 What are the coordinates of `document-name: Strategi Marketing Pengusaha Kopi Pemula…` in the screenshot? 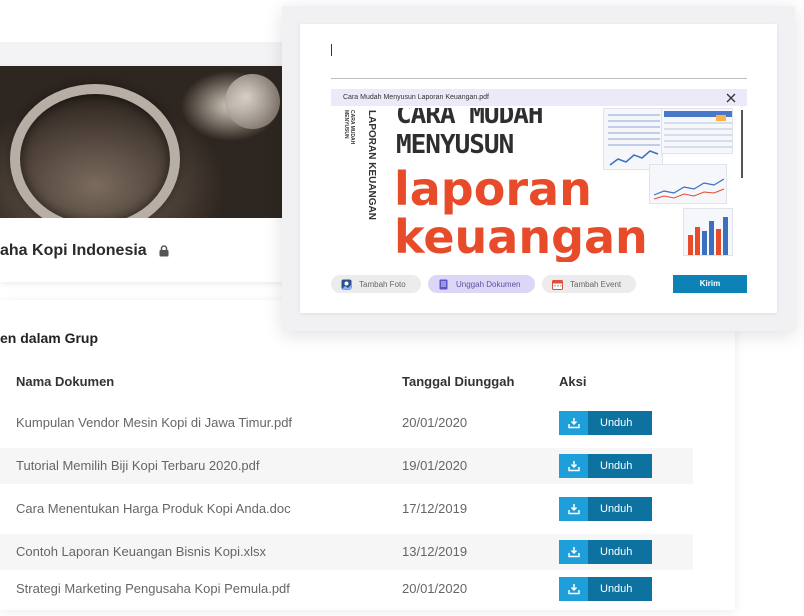 It's located at (153, 589).